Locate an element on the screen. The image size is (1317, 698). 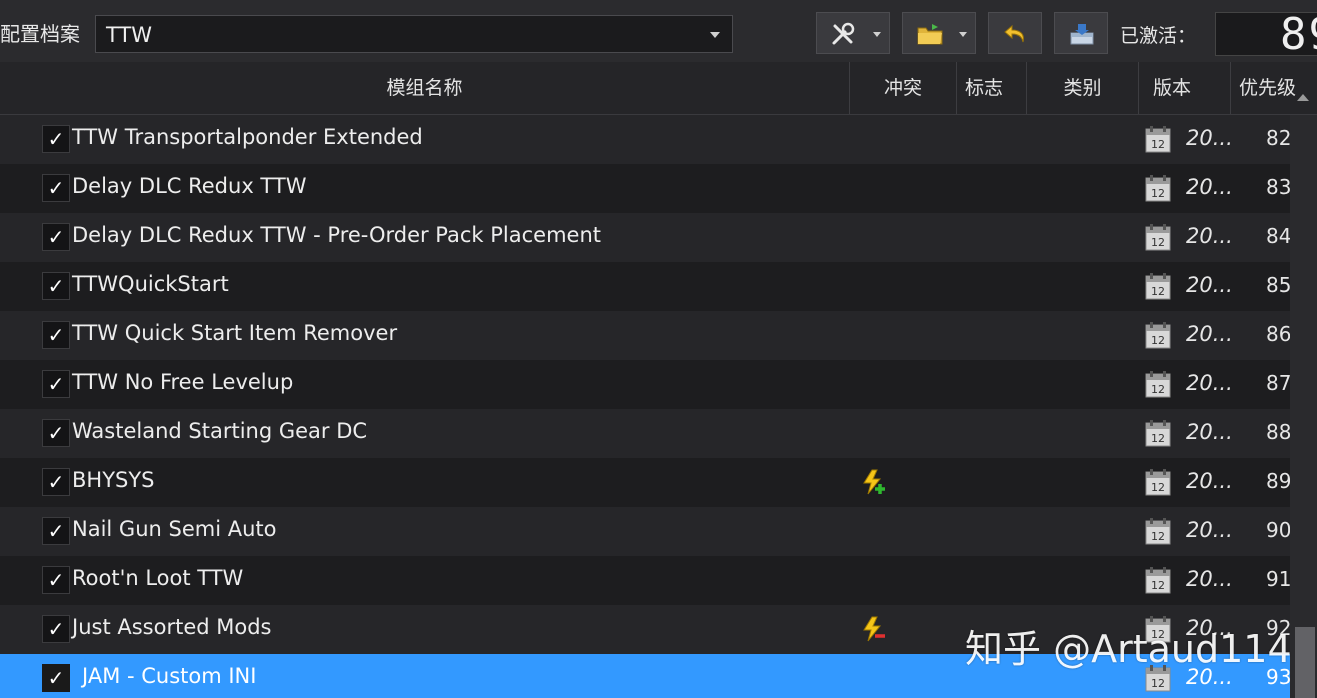
mod-name: TTWQuickStart is located at coordinates (150, 284).